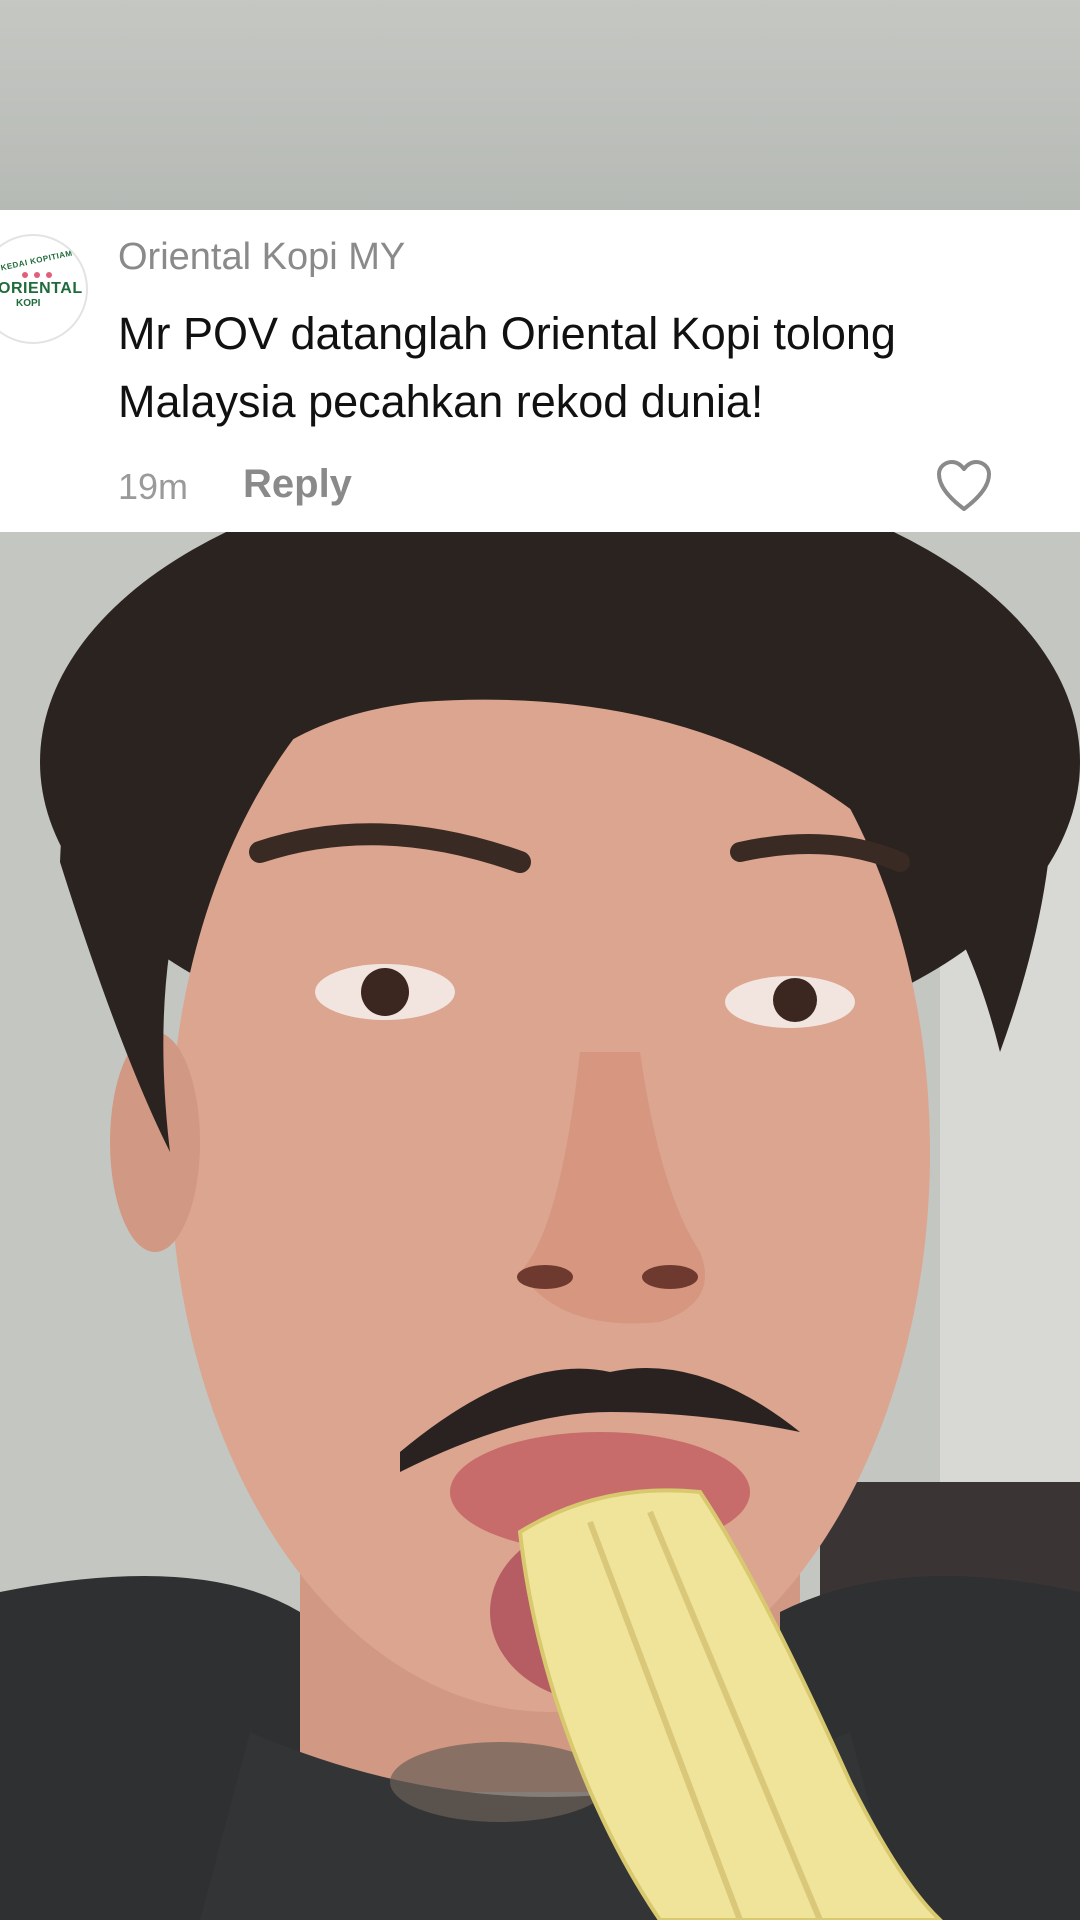 Image resolution: width=1080 pixels, height=1920 pixels. I want to click on commenter-avatar: KEDAI KOPITIAM ORIENTAL KOPI, so click(44, 289).